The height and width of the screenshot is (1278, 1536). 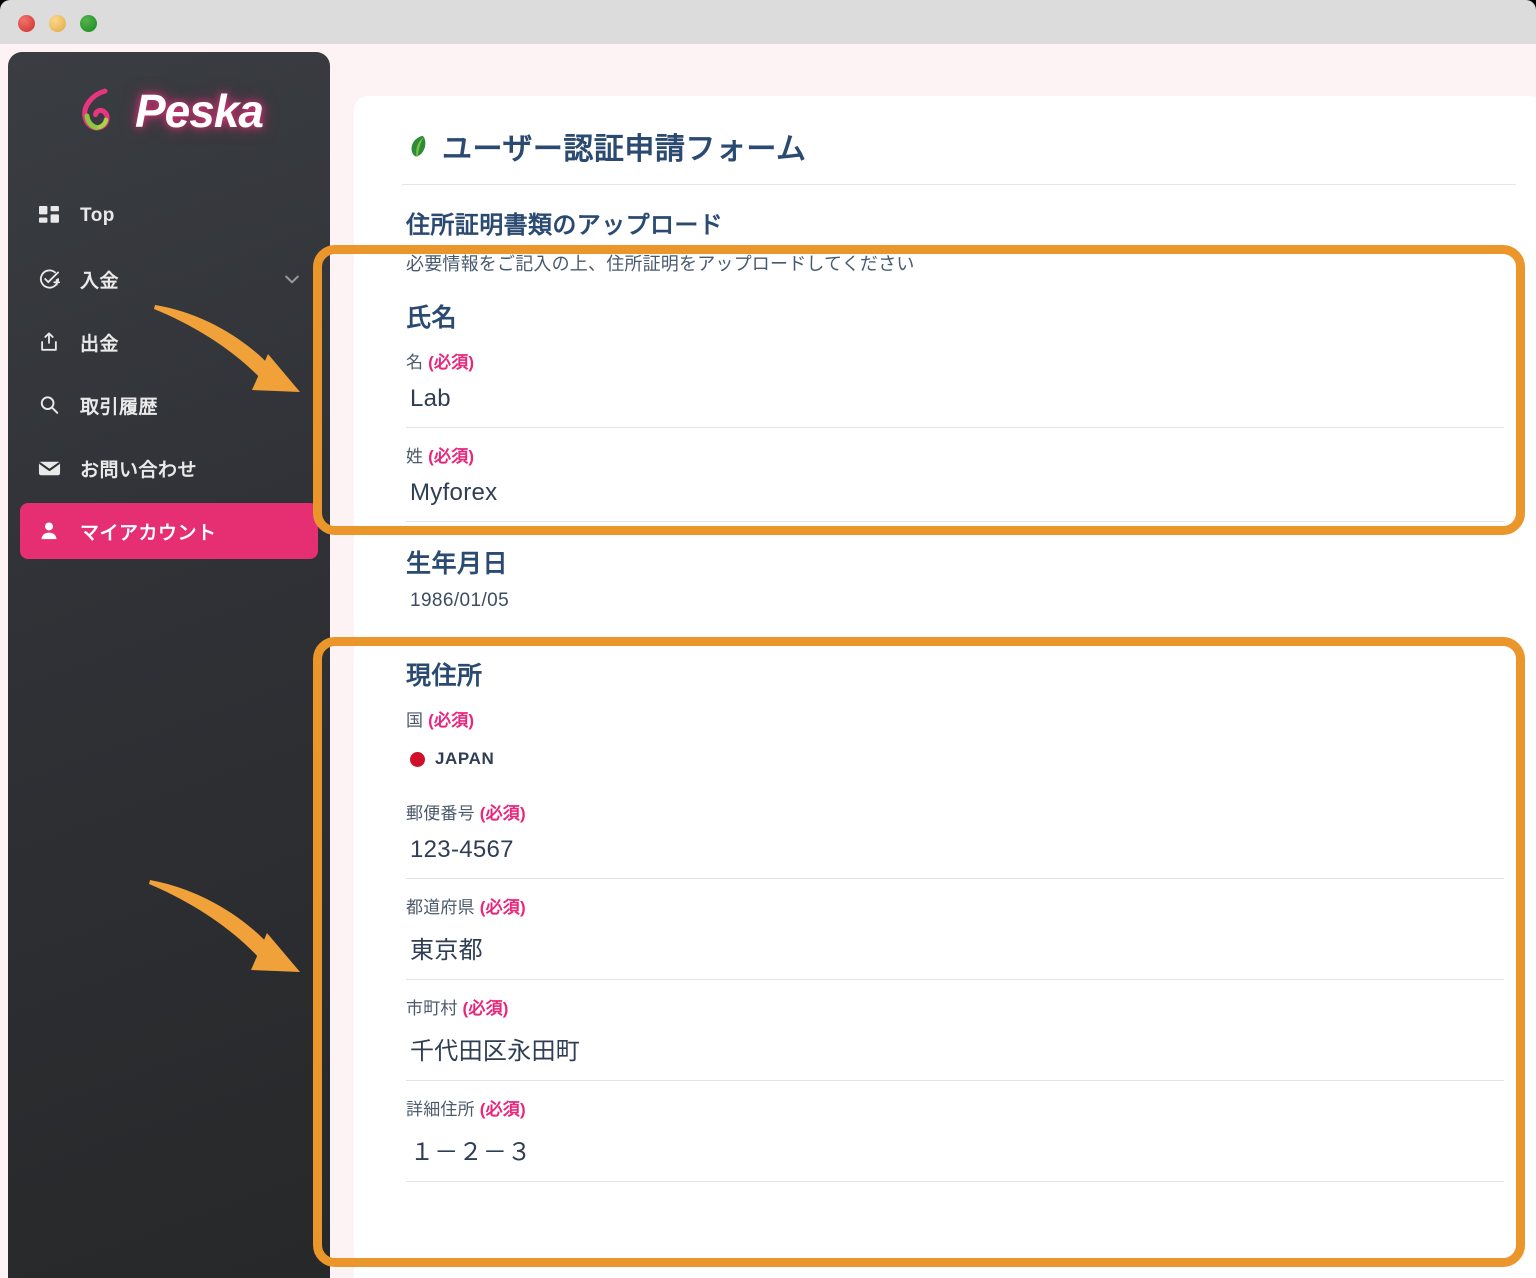 What do you see at coordinates (49, 279) in the screenshot?
I see `circle-check-plus-icon` at bounding box center [49, 279].